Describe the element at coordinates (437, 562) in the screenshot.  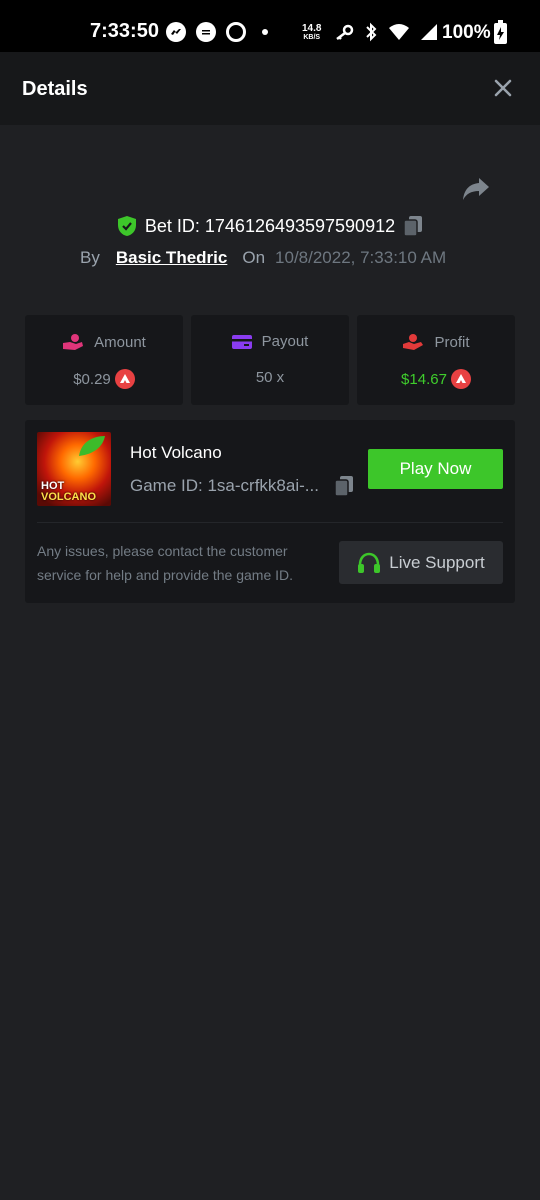
I see `live-support-label: Live Support` at that location.